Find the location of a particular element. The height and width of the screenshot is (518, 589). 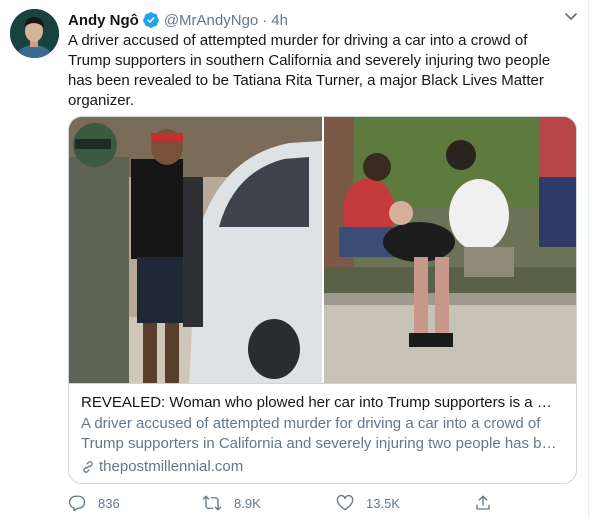

reply-button: 836 is located at coordinates (94, 503).